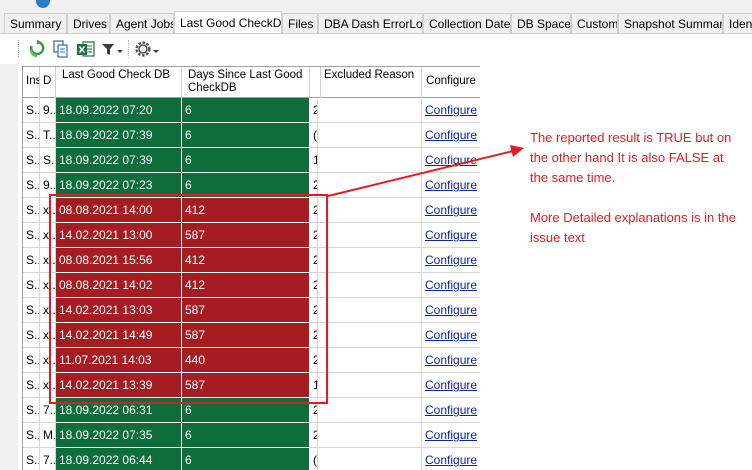 This screenshot has width=752, height=470. I want to click on tab-dba-dash-errorlog: DBA Dash ErrorLog, so click(370, 23).